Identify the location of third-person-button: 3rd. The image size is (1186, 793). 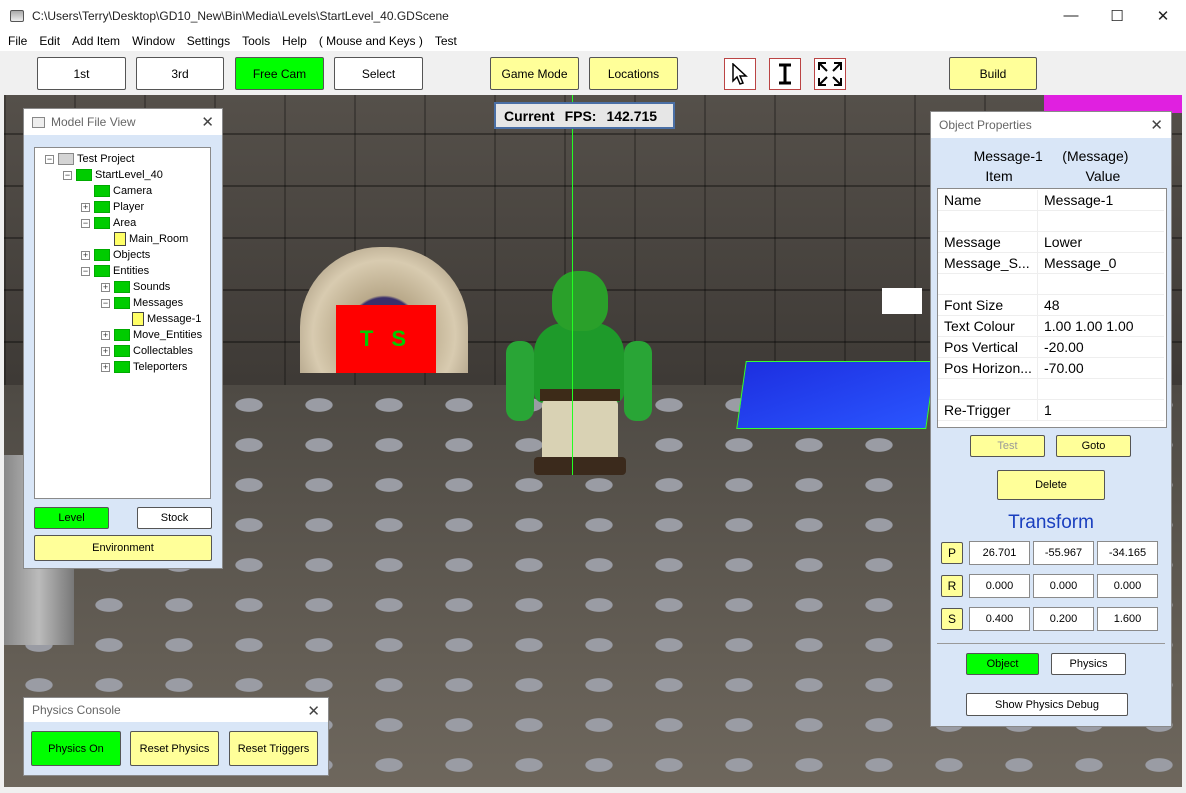
(180, 73).